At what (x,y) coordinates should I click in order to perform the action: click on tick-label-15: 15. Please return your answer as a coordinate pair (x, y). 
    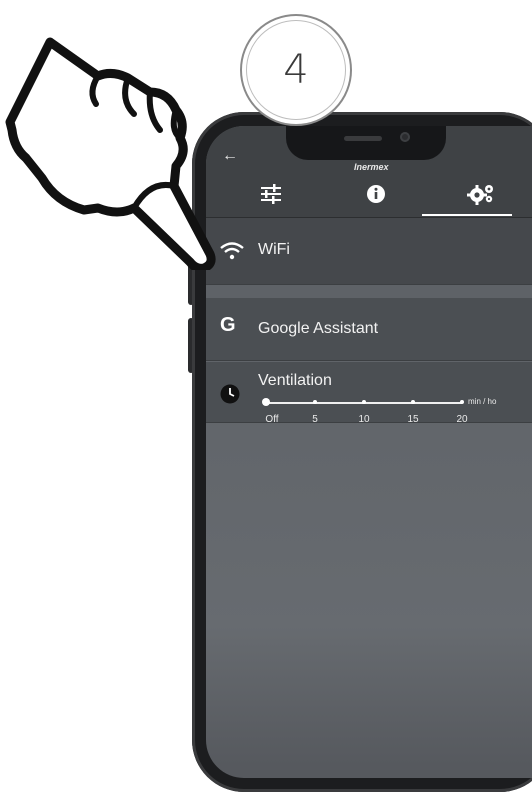
    Looking at the image, I should click on (413, 419).